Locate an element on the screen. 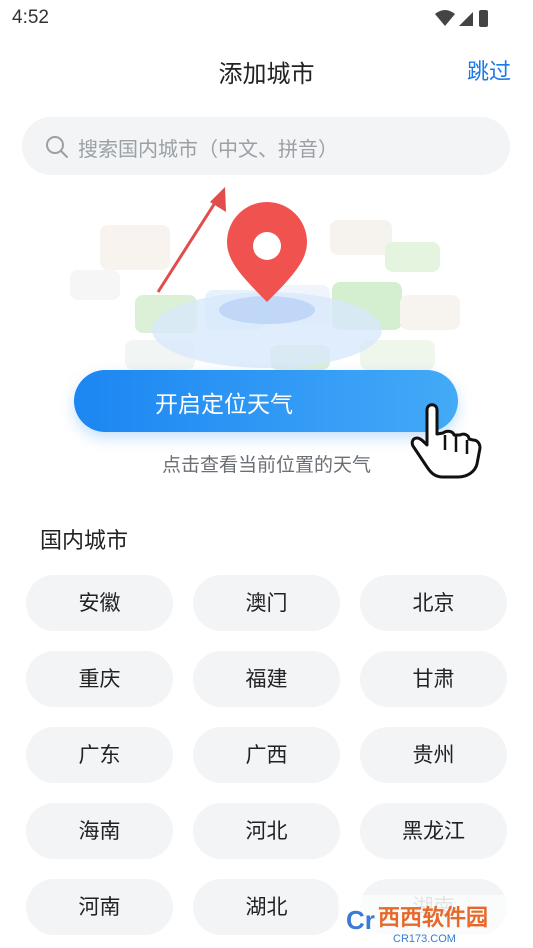 The height and width of the screenshot is (948, 533). city-chip: 河北 is located at coordinates (266, 831).